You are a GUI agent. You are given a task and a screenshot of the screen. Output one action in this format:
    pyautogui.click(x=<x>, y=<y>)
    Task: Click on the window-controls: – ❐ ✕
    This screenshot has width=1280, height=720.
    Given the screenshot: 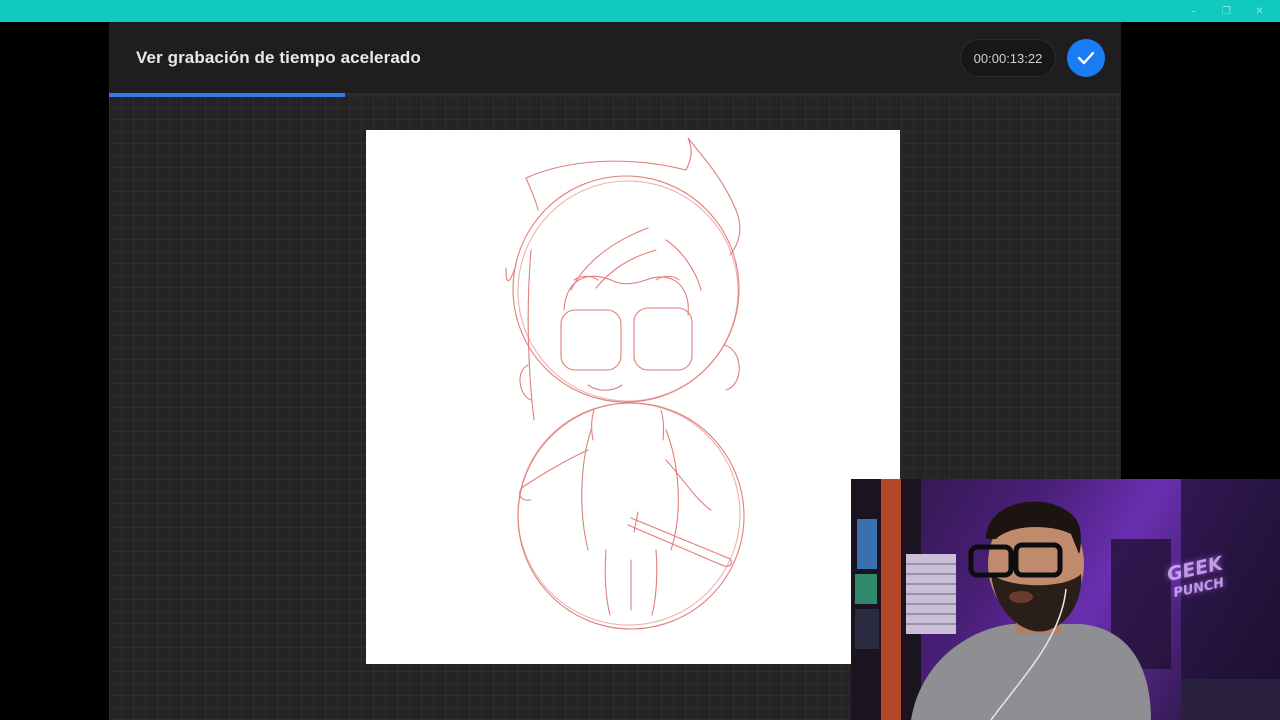 What is the action you would take?
    pyautogui.click(x=1226, y=11)
    